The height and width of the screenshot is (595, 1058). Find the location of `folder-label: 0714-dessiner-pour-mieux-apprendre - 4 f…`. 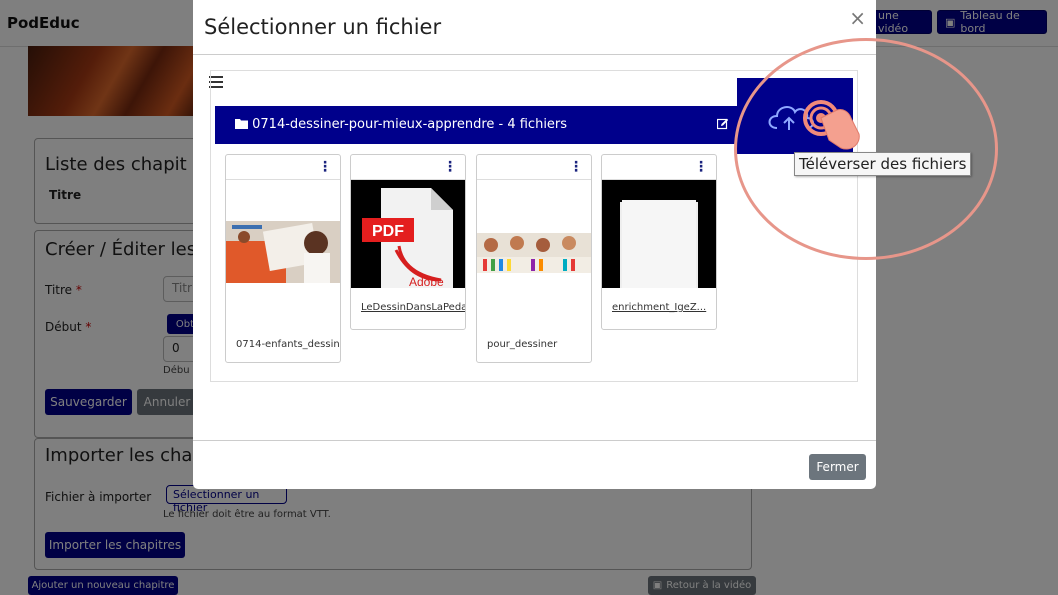

folder-label: 0714-dessiner-pour-mieux-apprendre - 4 f… is located at coordinates (401, 124).